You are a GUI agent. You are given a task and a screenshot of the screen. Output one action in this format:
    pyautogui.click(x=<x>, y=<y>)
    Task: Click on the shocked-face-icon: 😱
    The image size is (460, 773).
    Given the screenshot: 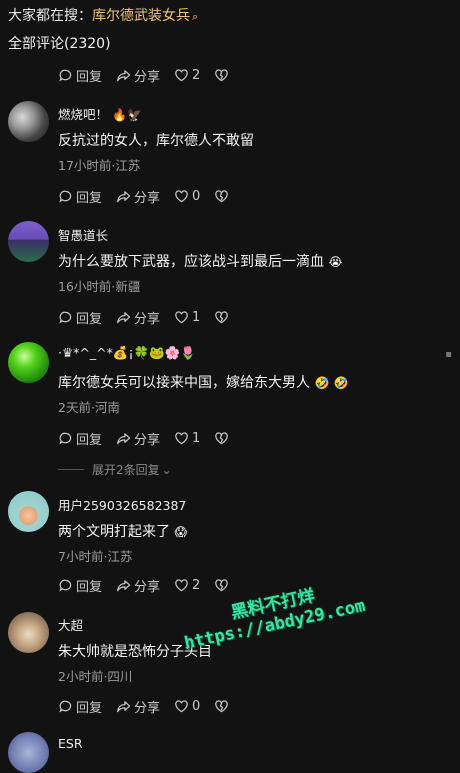 What is the action you would take?
    pyautogui.click(x=180, y=532)
    